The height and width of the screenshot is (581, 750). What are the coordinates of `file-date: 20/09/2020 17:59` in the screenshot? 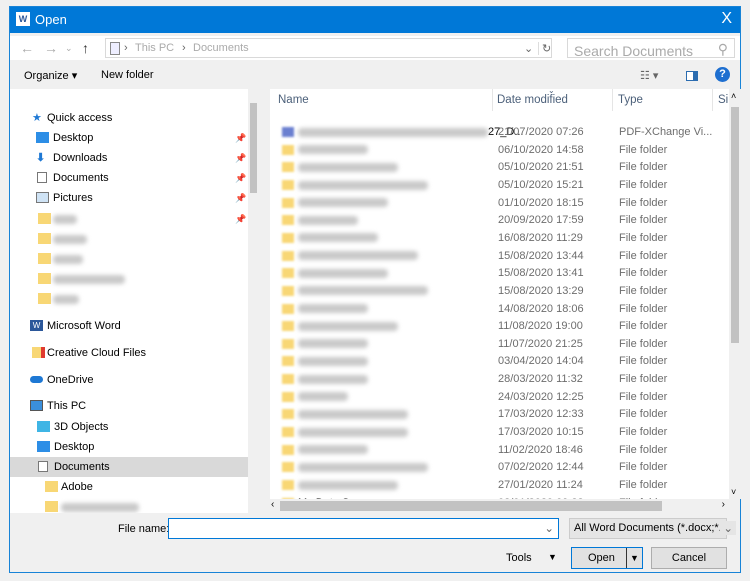 It's located at (541, 220).